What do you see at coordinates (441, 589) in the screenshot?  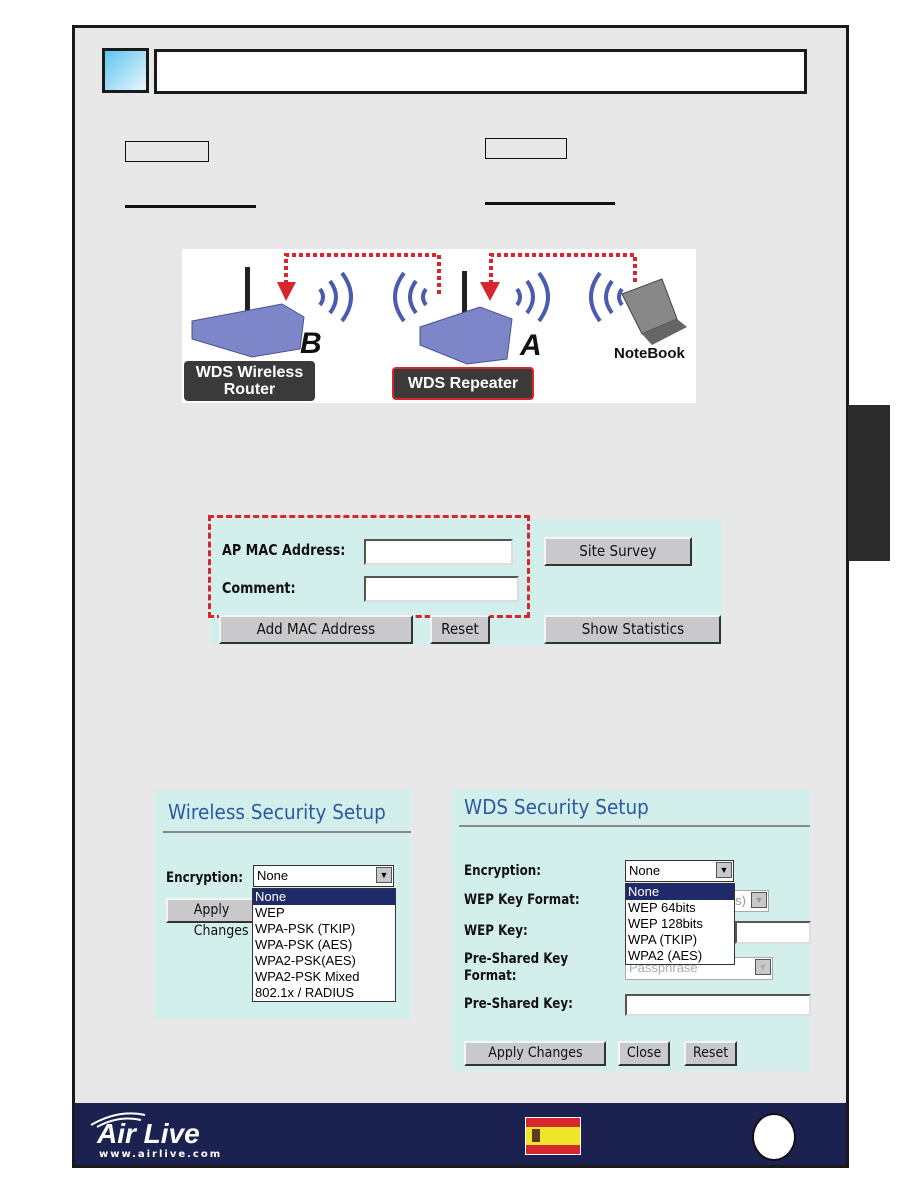 I see `comment-input` at bounding box center [441, 589].